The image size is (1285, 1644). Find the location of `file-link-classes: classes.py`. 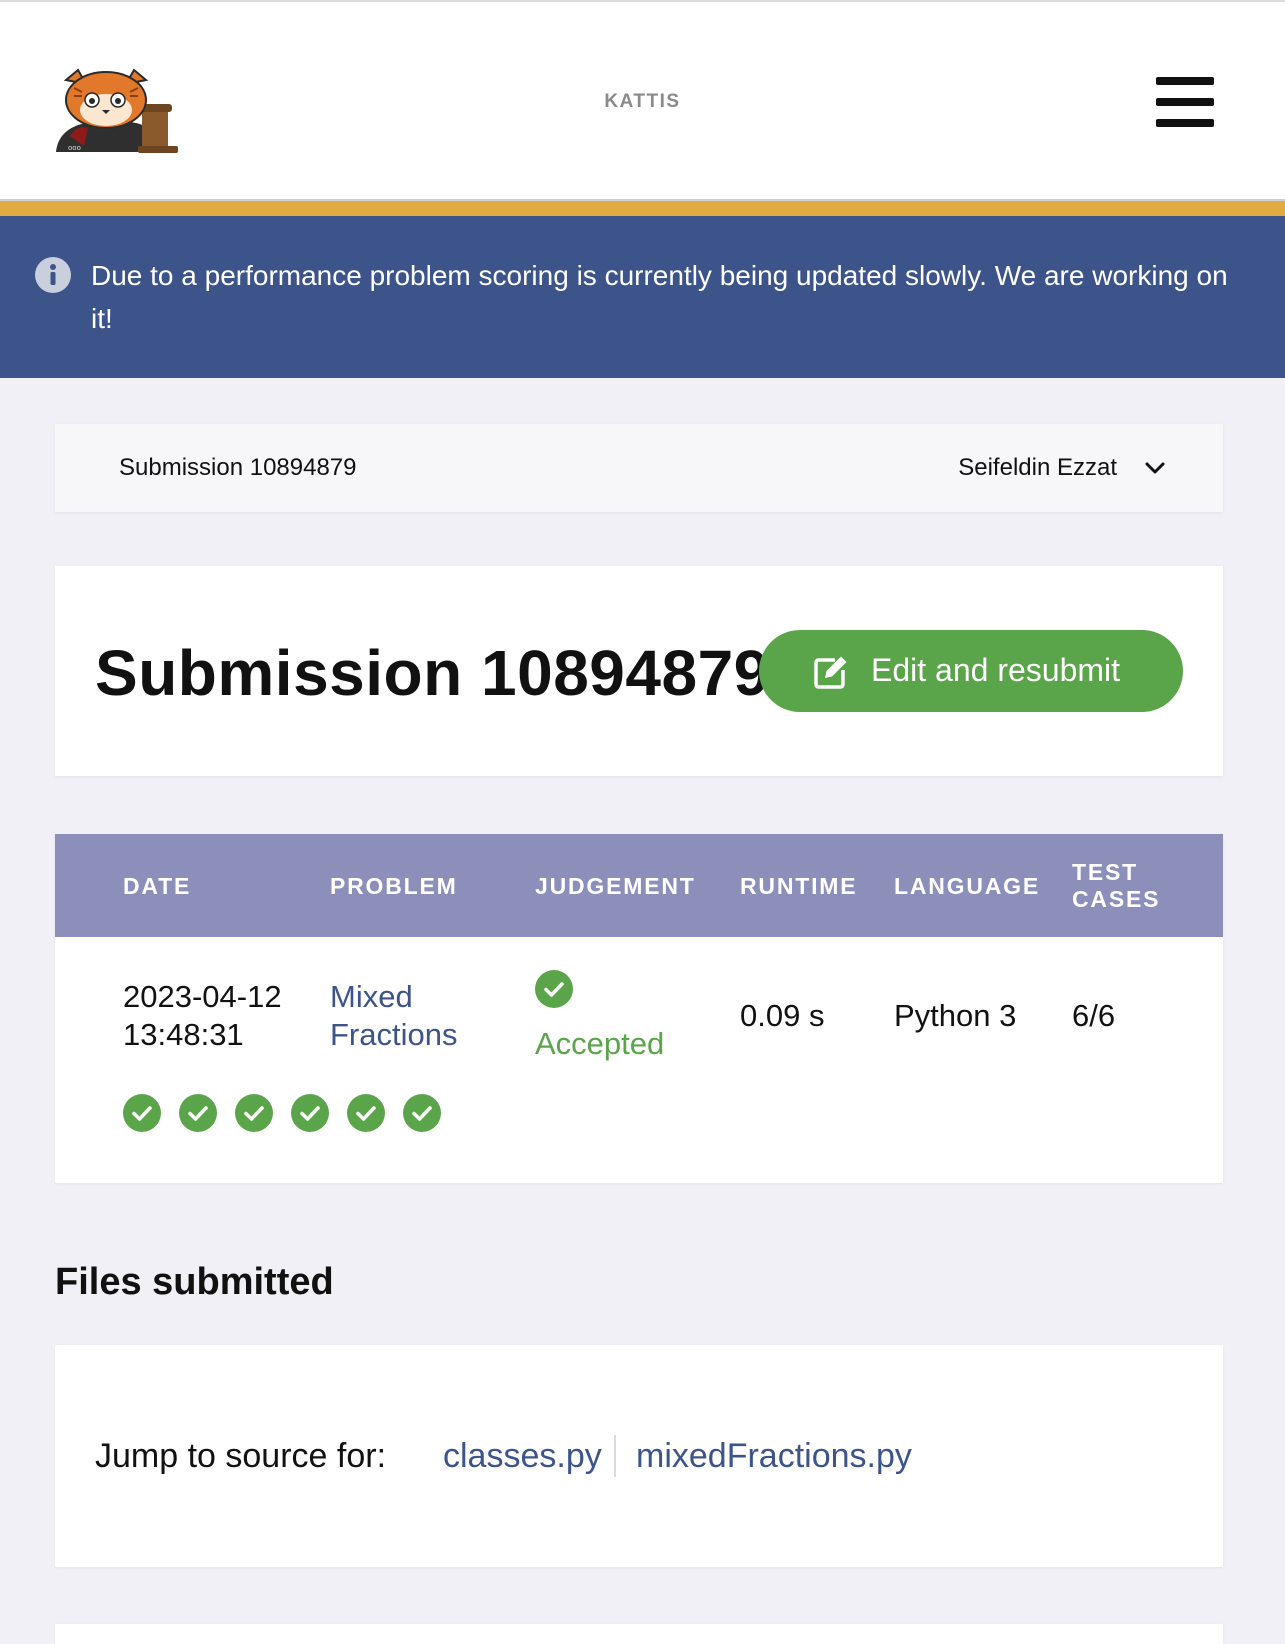

file-link-classes: classes.py is located at coordinates (522, 1456).